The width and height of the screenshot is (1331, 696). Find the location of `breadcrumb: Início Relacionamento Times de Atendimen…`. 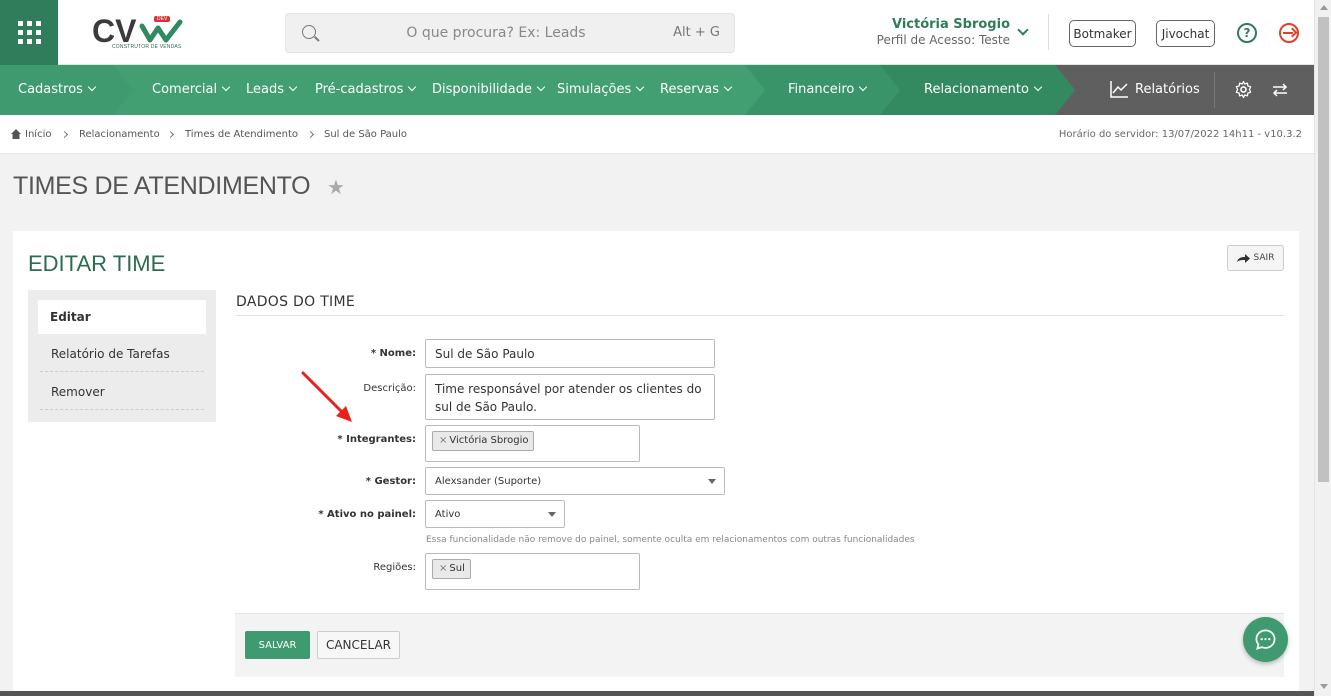

breadcrumb: Início Relacionamento Times de Atendimen… is located at coordinates (657, 134).